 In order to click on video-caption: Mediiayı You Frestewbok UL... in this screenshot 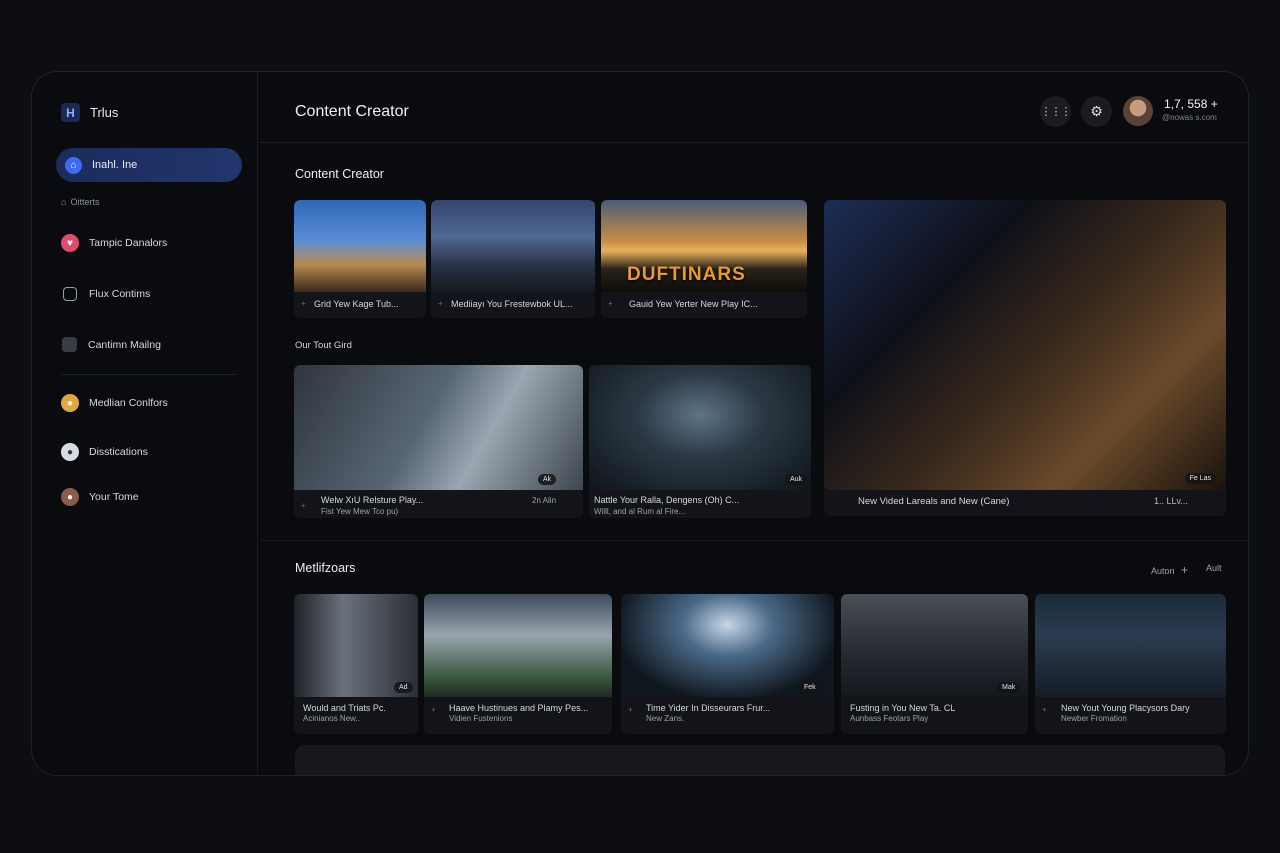, I will do `click(512, 304)`.